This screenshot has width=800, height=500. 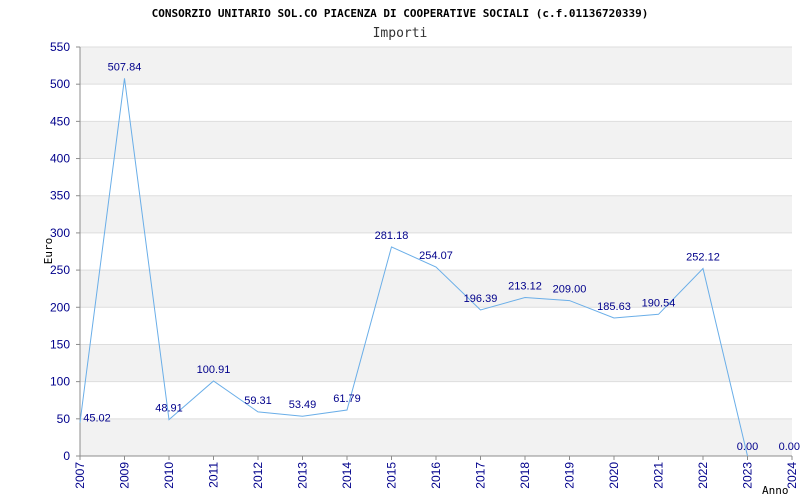 What do you see at coordinates (347, 475) in the screenshot?
I see `x-tick-label: 2014` at bounding box center [347, 475].